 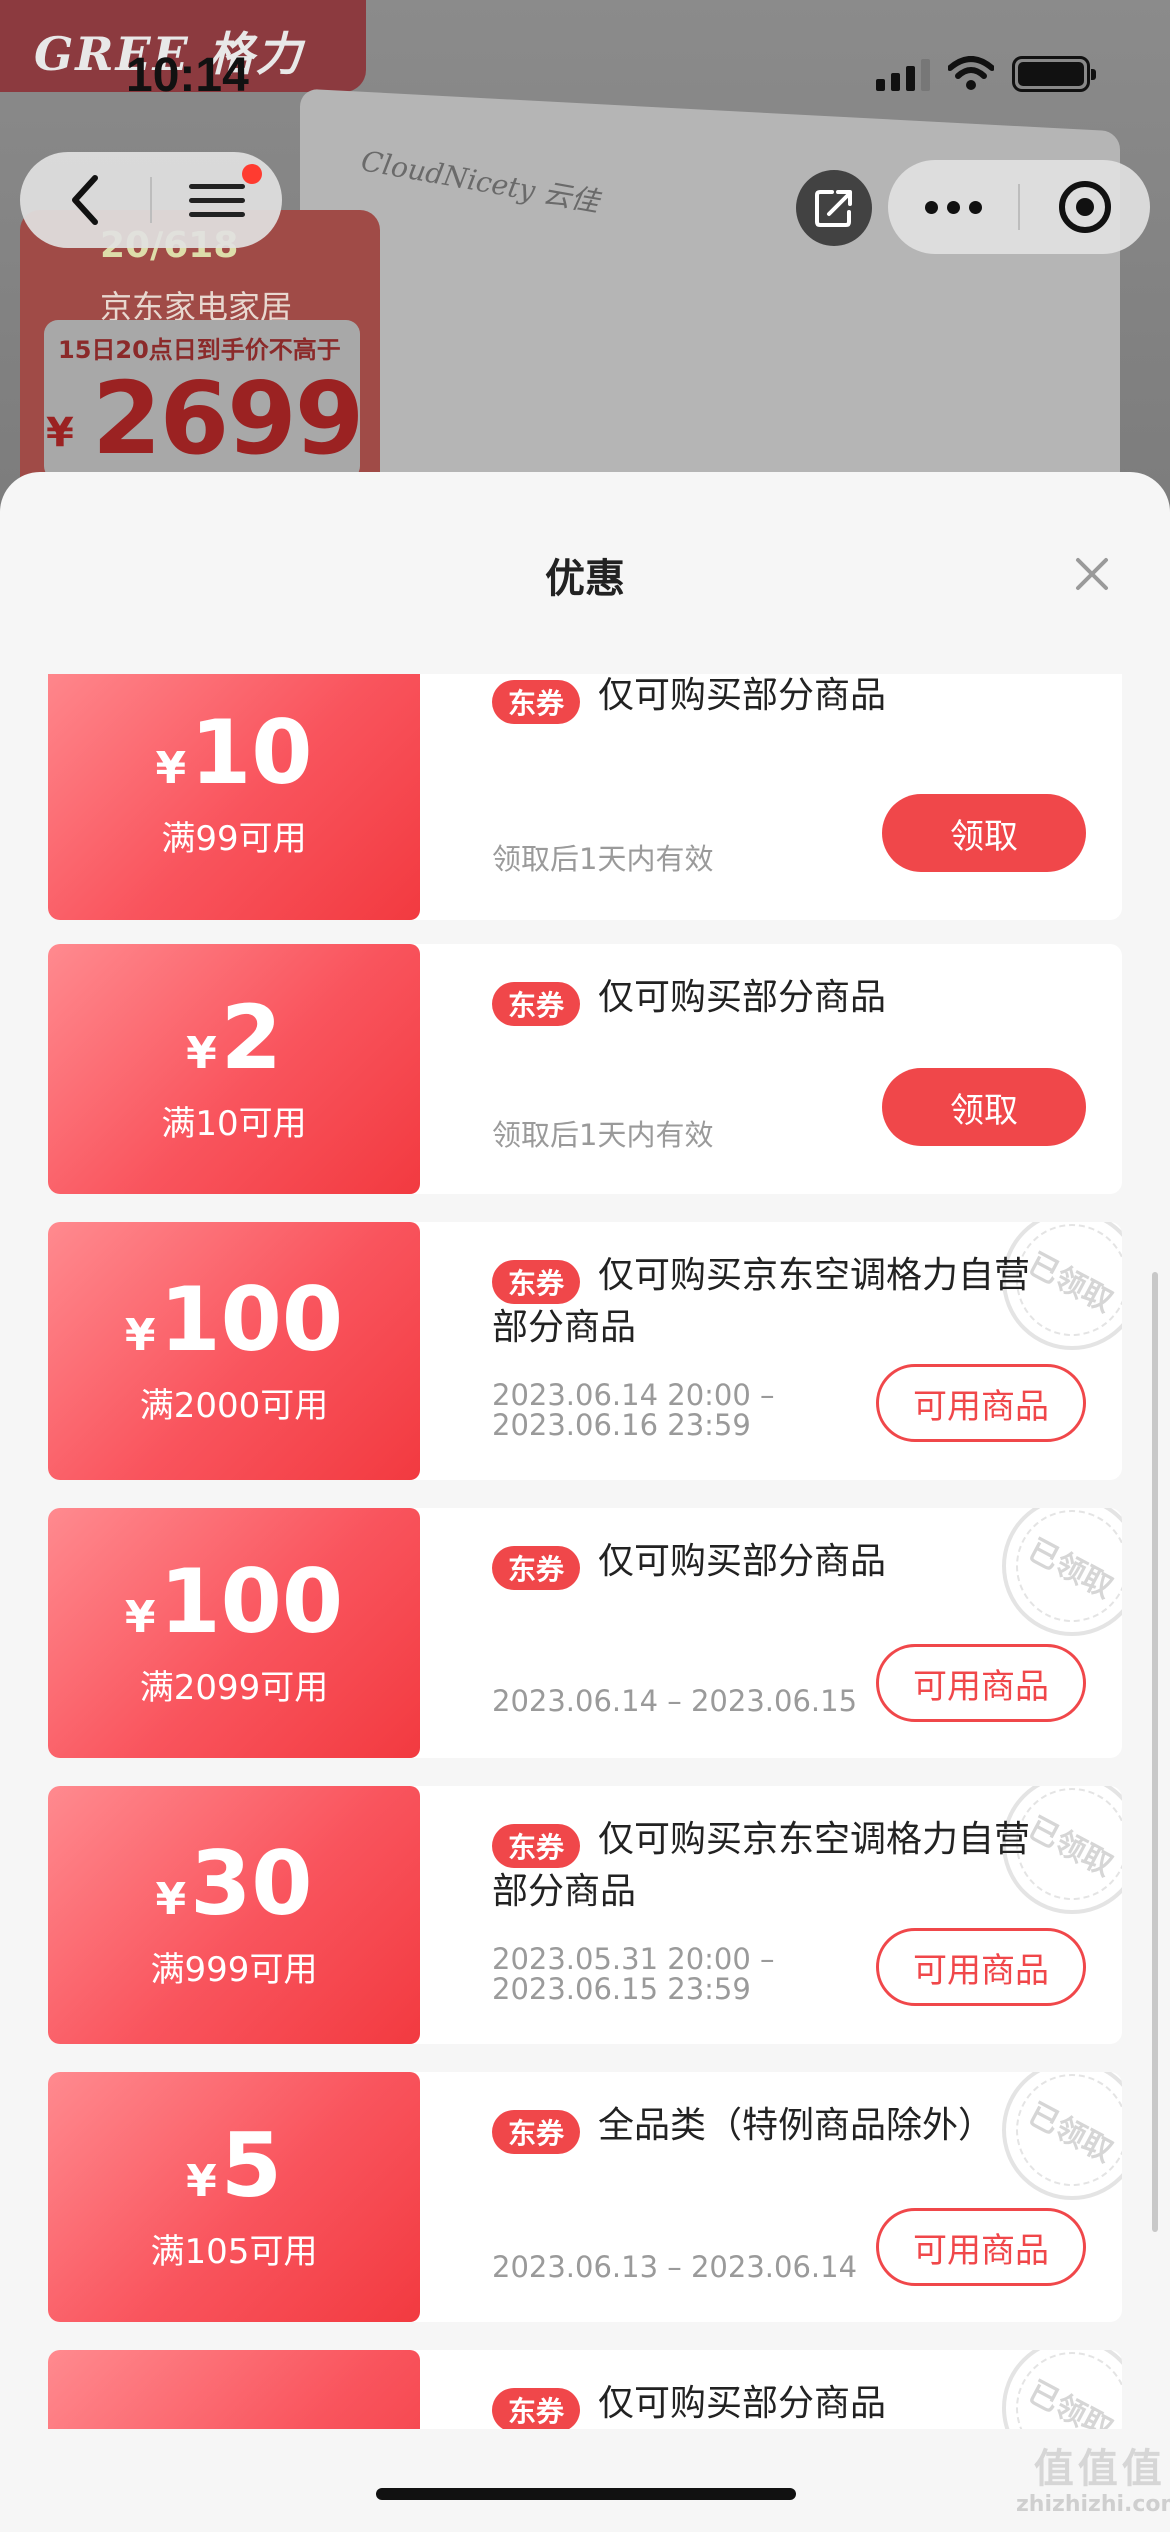 I want to click on hamburger-menu-icon, so click(x=217, y=200).